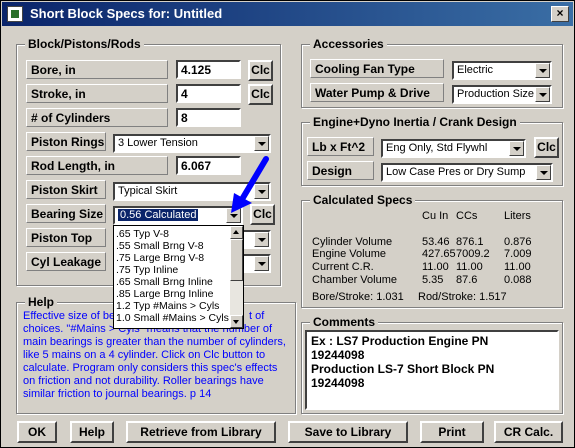 The width and height of the screenshot is (575, 448). What do you see at coordinates (201, 432) in the screenshot?
I see `retrieve-from-library-button: Retrieve from Library` at bounding box center [201, 432].